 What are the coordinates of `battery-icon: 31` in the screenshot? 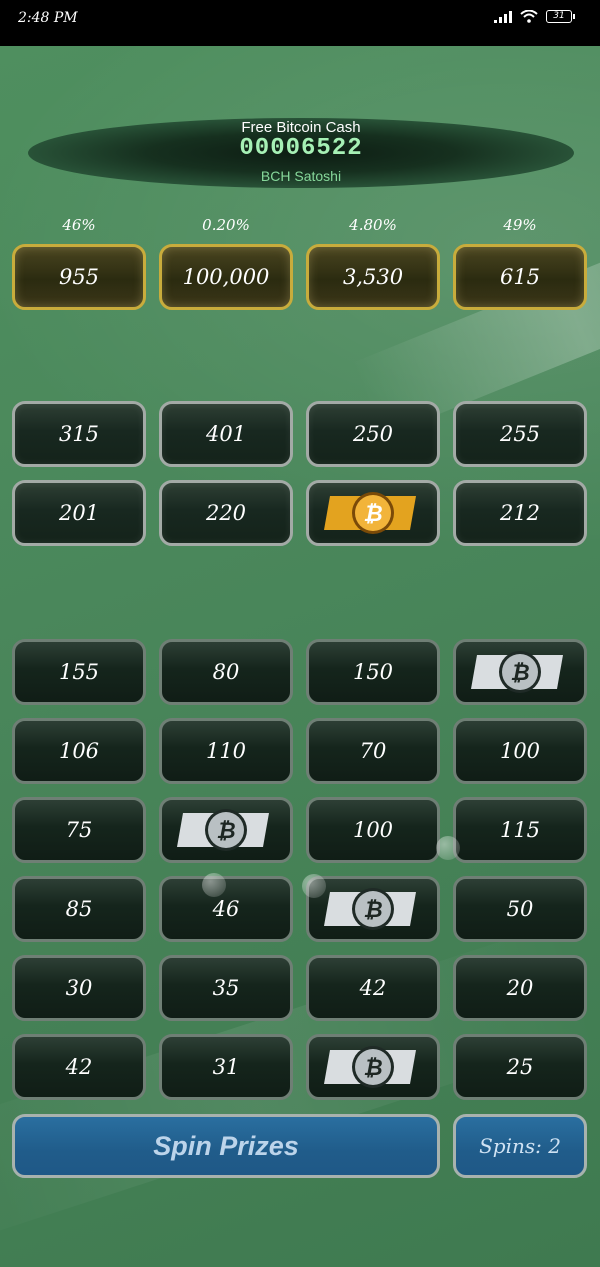 It's located at (560, 16).